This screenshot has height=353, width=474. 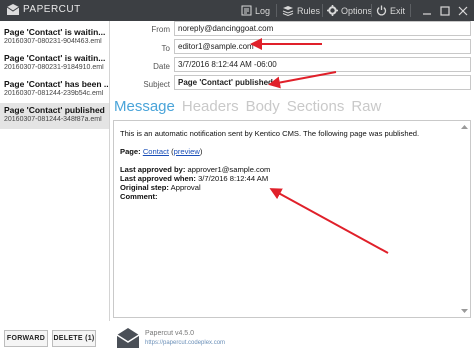 I want to click on log-icon, so click(x=246, y=10).